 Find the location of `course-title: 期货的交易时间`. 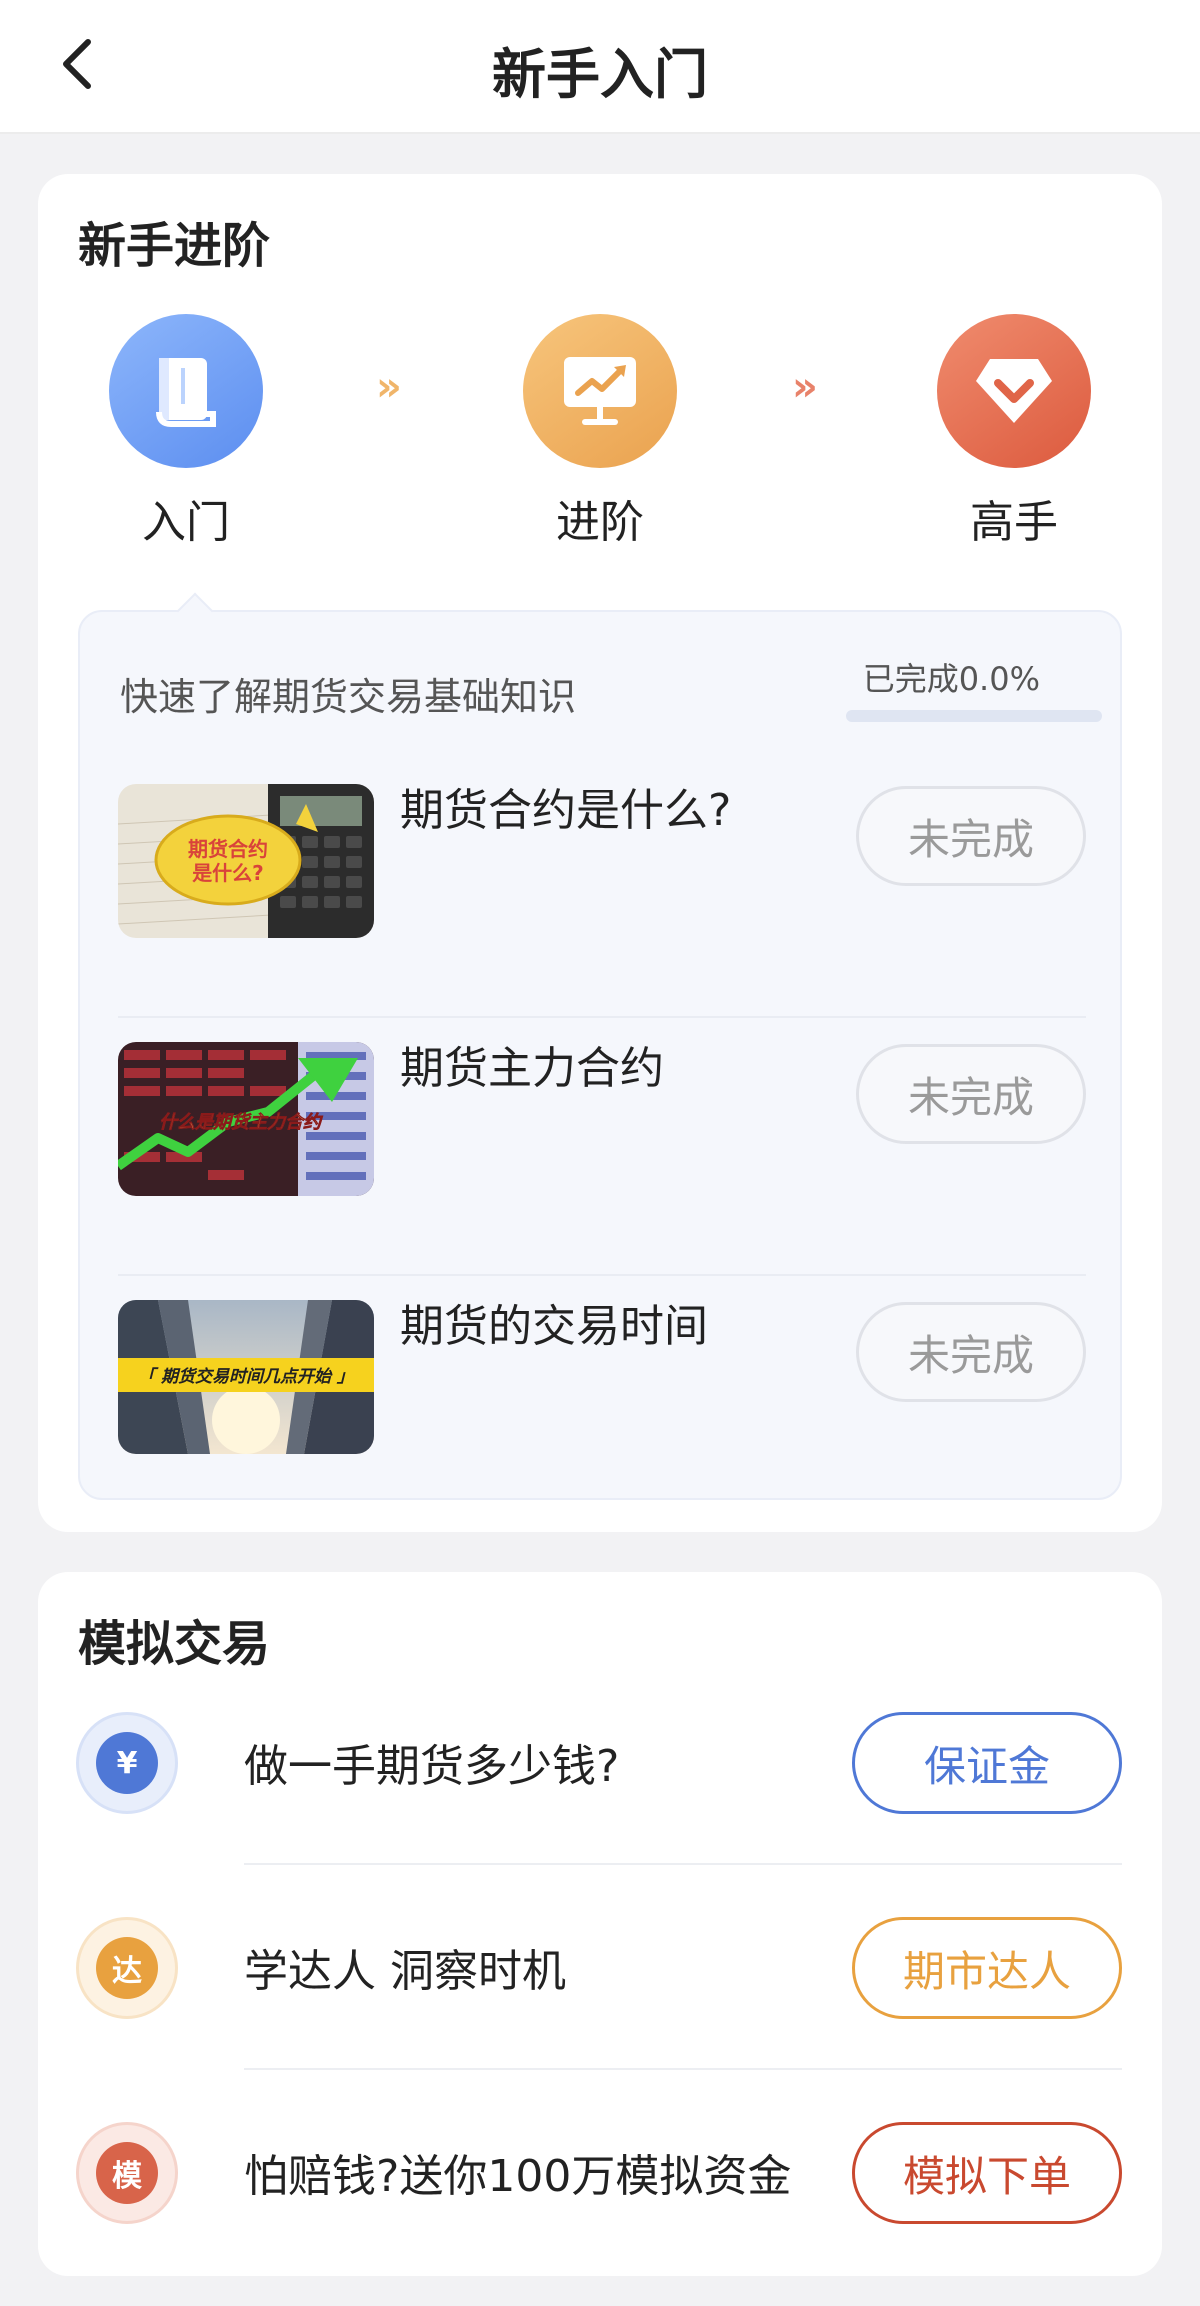

course-title: 期货的交易时间 is located at coordinates (554, 1326).